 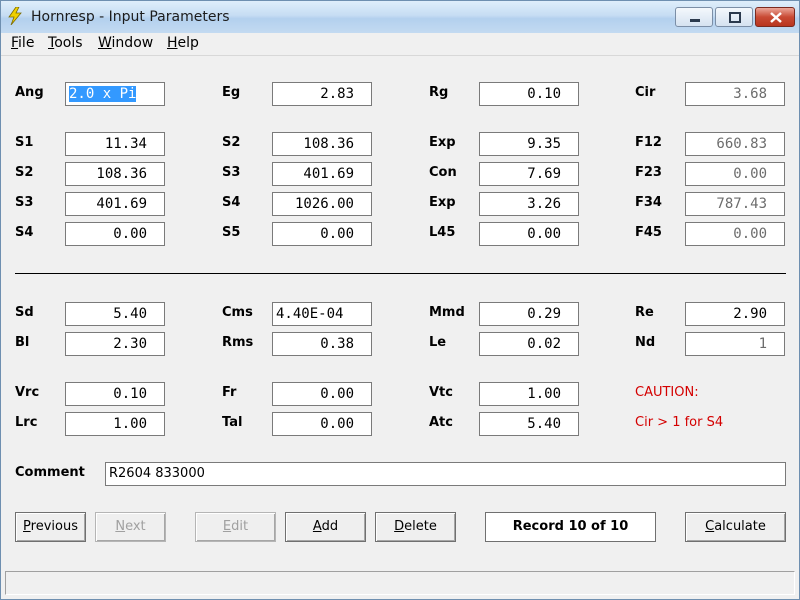 I want to click on f45-field: 0.00, so click(x=735, y=234).